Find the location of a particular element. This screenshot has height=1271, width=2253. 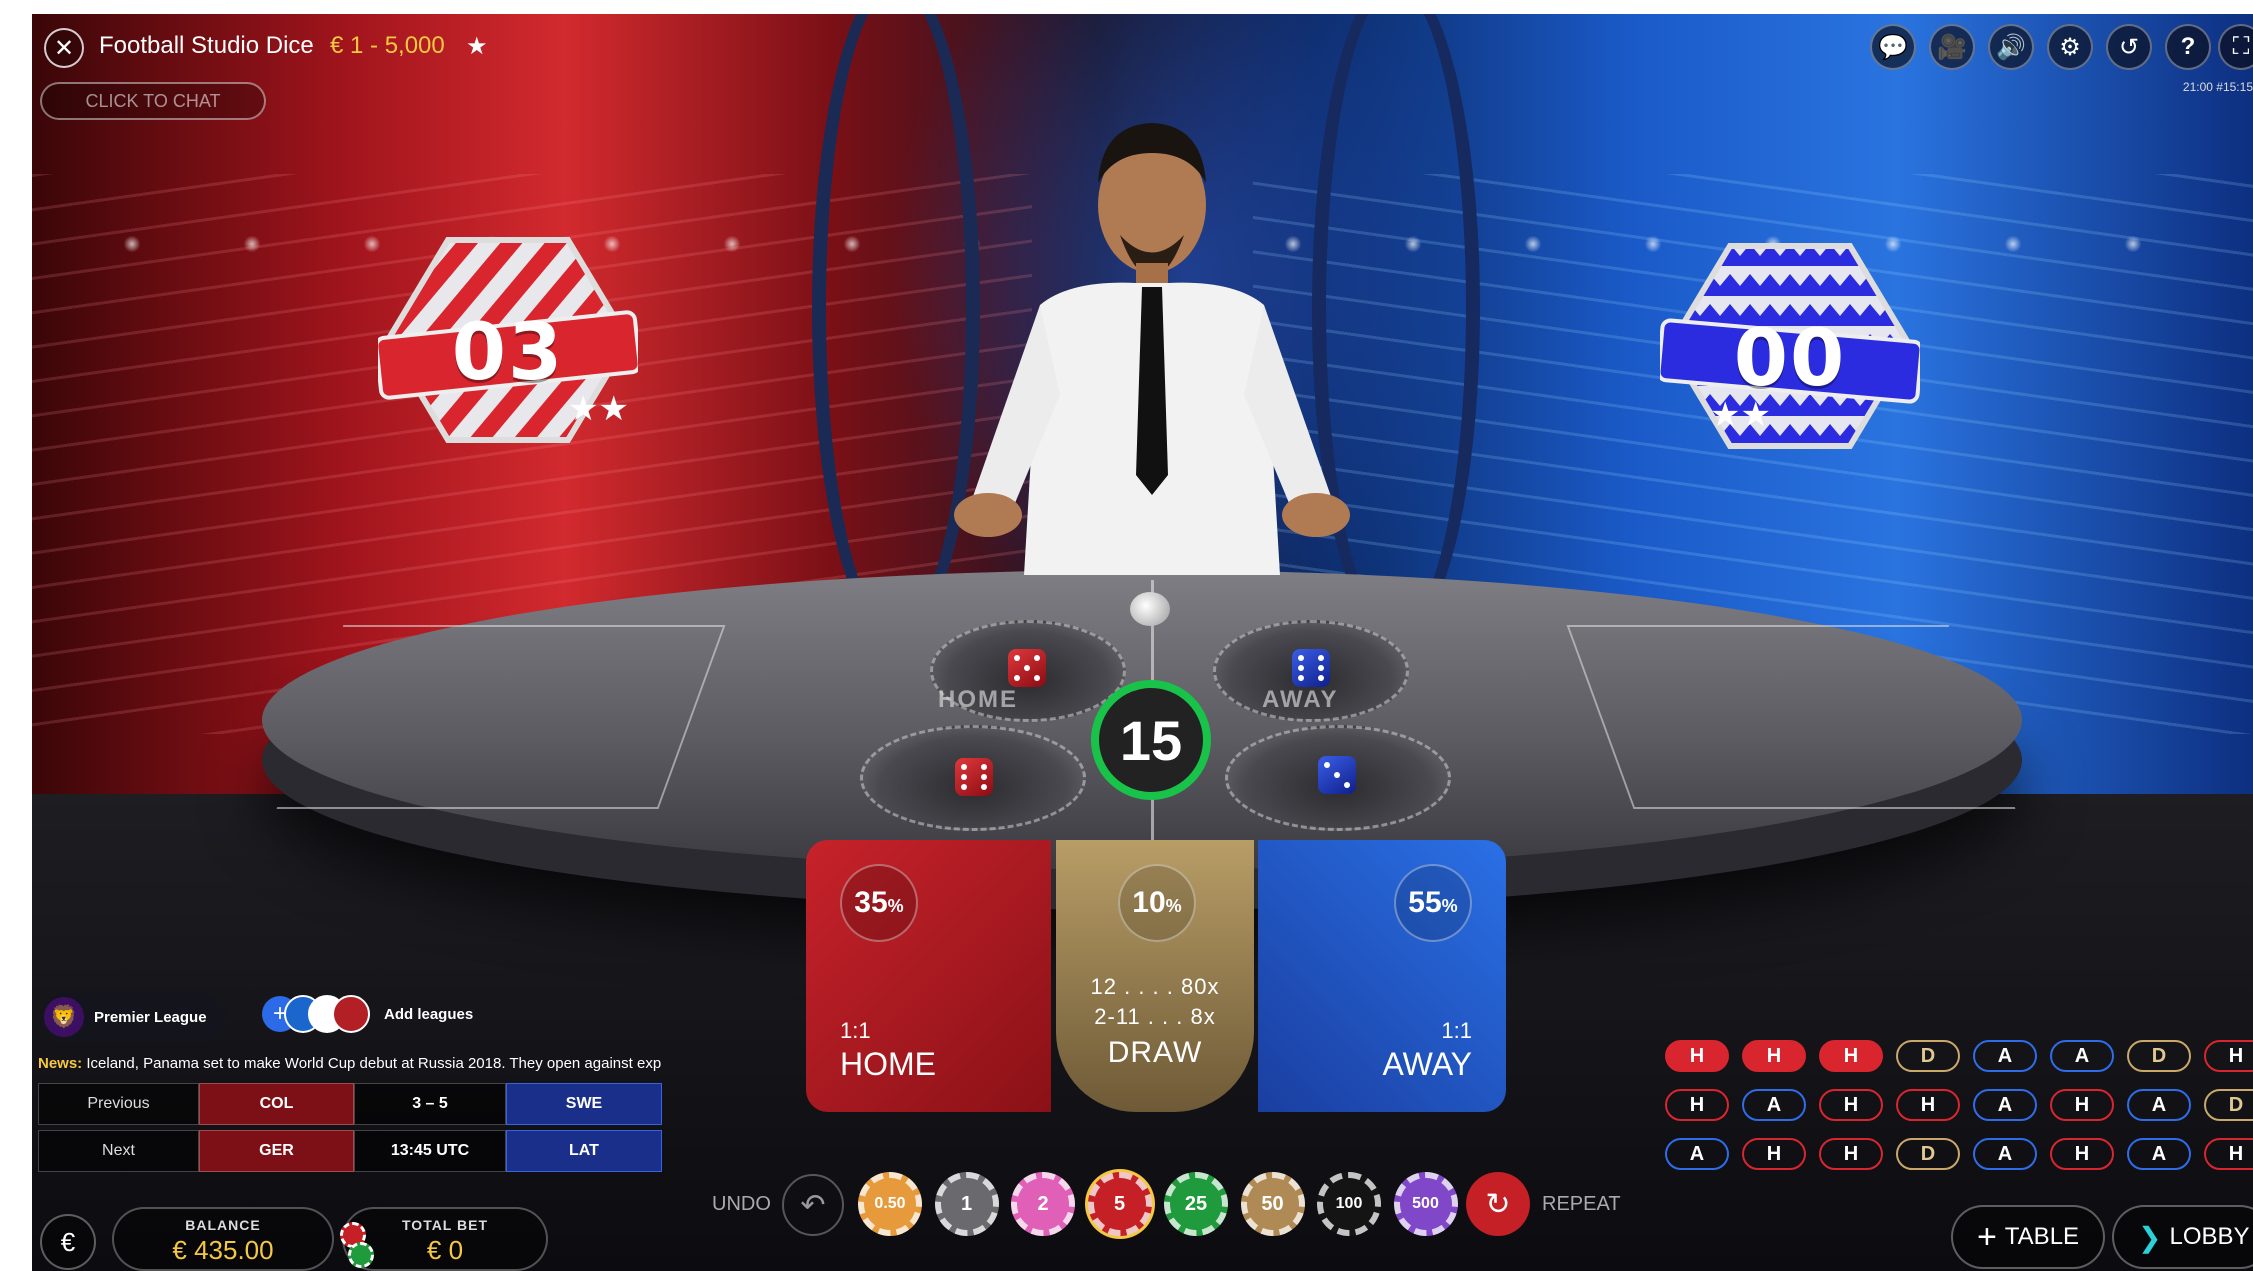

chip-5: 5 is located at coordinates (1119, 1204).